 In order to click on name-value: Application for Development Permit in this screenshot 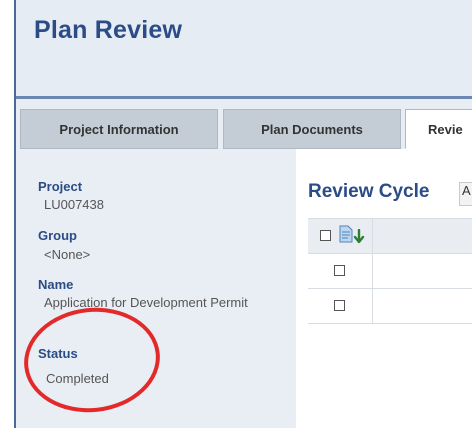, I will do `click(146, 302)`.